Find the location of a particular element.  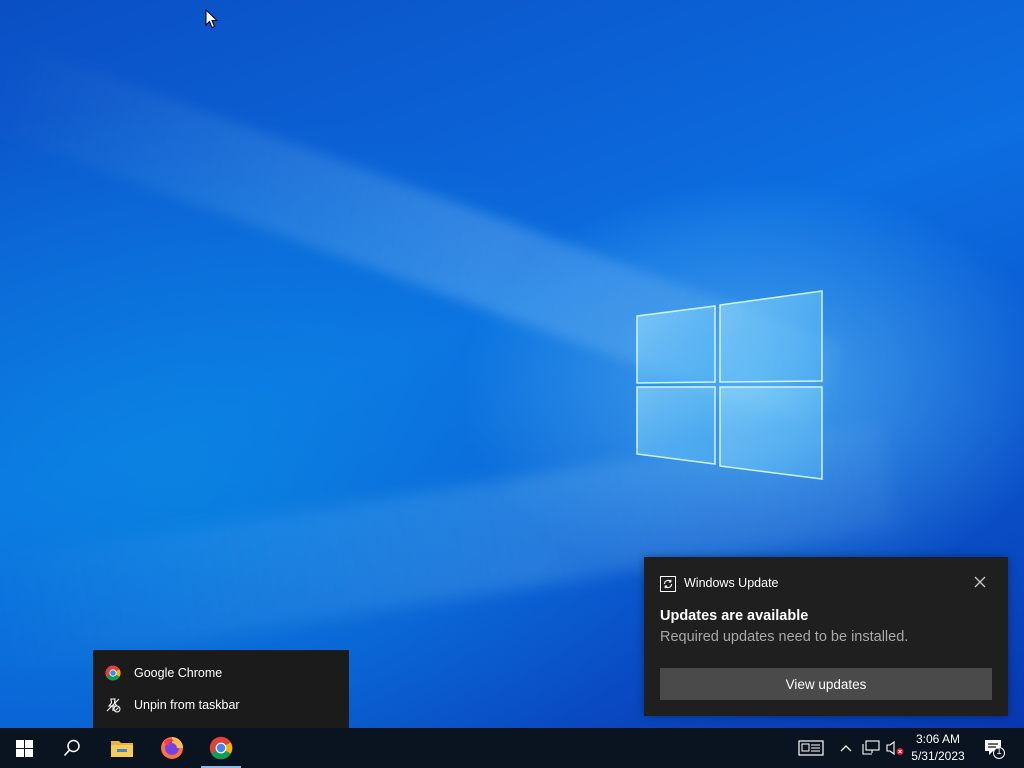

jumplist-item-google-chrome: Google Chrome is located at coordinates (221, 673).